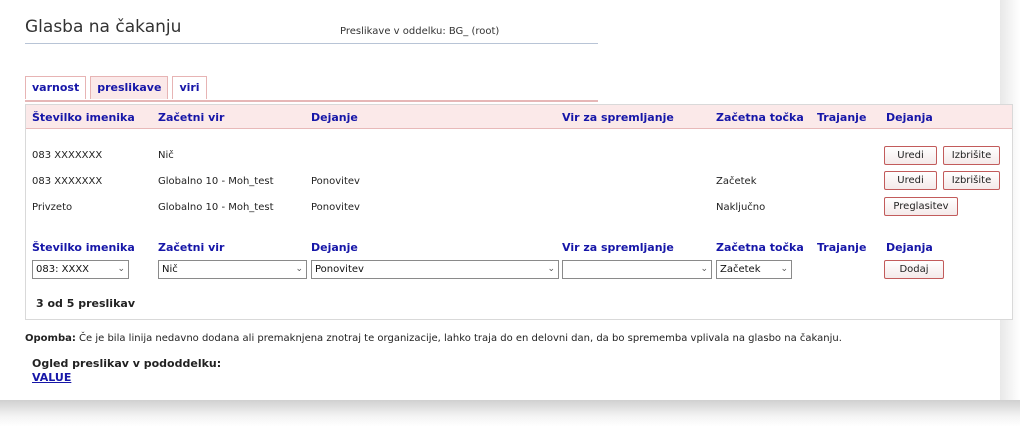 The height and width of the screenshot is (427, 1020). I want to click on window-shadow-bottom, so click(510, 413).